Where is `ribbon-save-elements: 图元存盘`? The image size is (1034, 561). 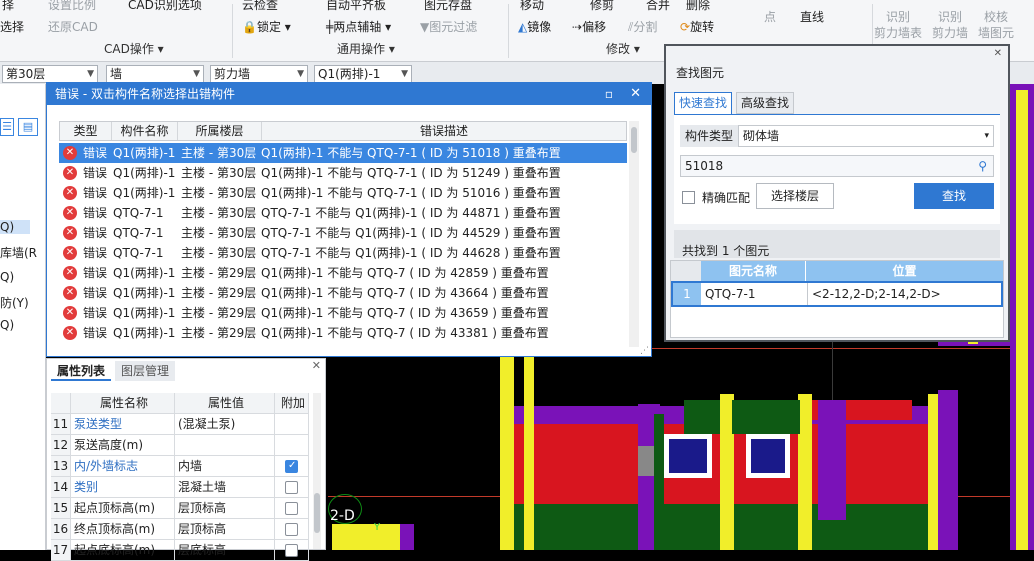 ribbon-save-elements: 图元存盘 is located at coordinates (448, 6).